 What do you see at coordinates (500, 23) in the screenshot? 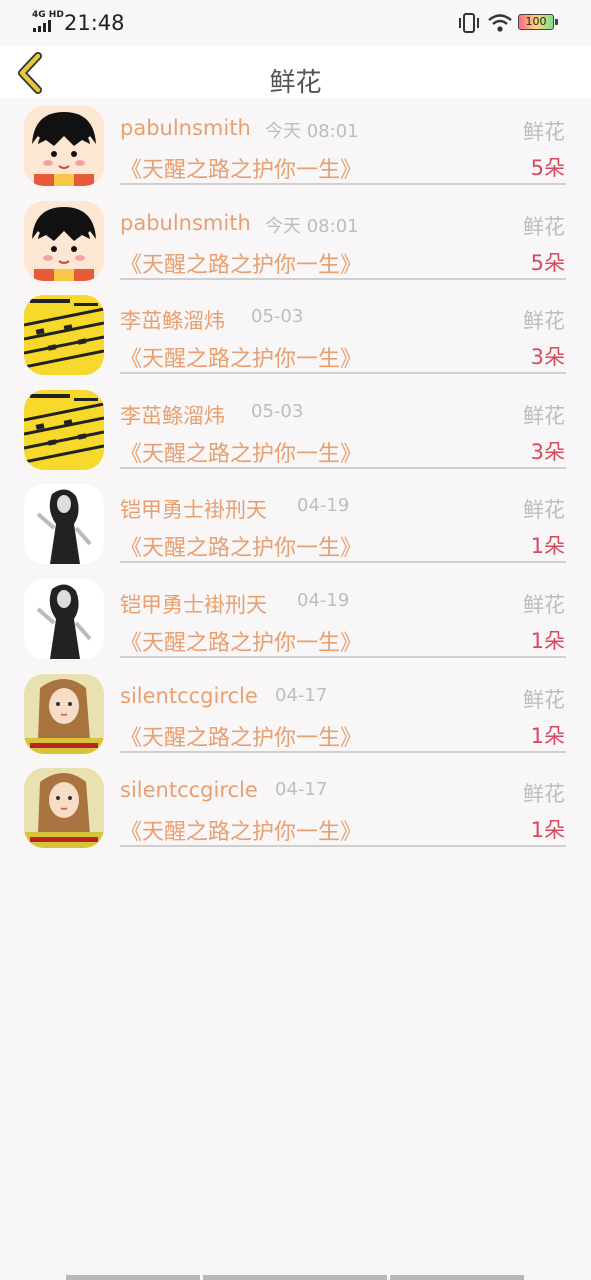
I see `wifi-icon` at bounding box center [500, 23].